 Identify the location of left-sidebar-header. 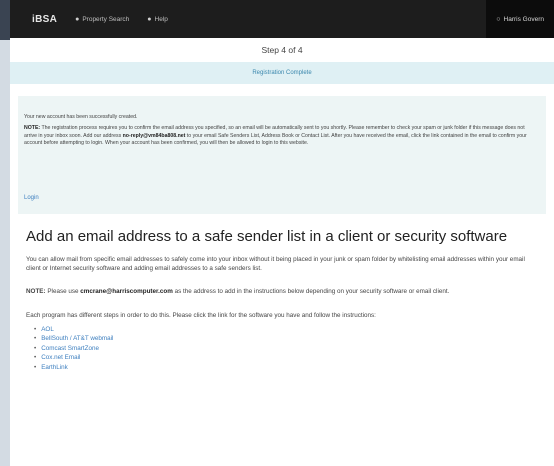
(5, 20).